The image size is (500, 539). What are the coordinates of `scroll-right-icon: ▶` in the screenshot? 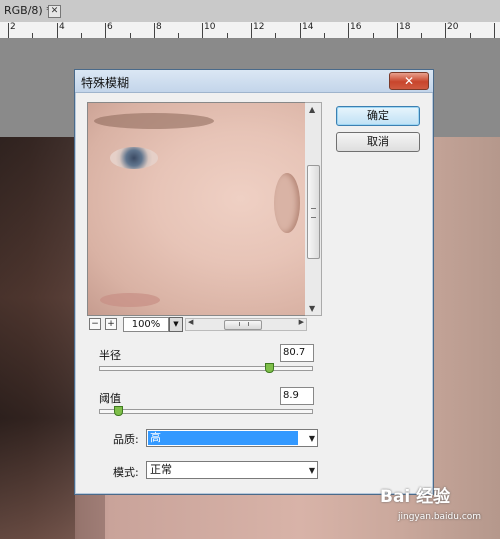 It's located at (301, 322).